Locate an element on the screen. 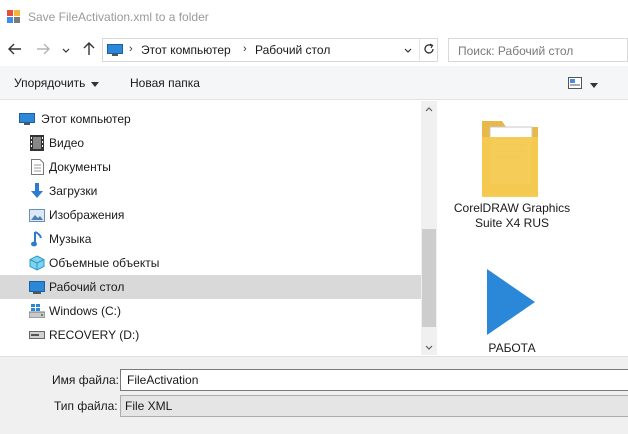  folder-icon is located at coordinates (512, 158).